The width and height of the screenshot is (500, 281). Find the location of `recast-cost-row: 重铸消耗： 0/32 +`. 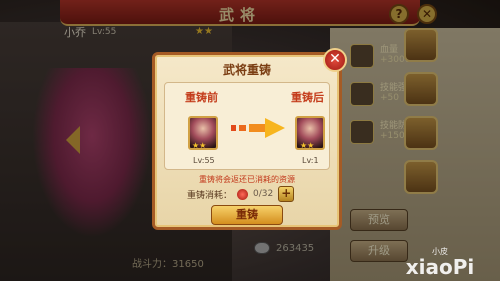

recast-cost-row: 重铸消耗： 0/32 + is located at coordinates (241, 194).